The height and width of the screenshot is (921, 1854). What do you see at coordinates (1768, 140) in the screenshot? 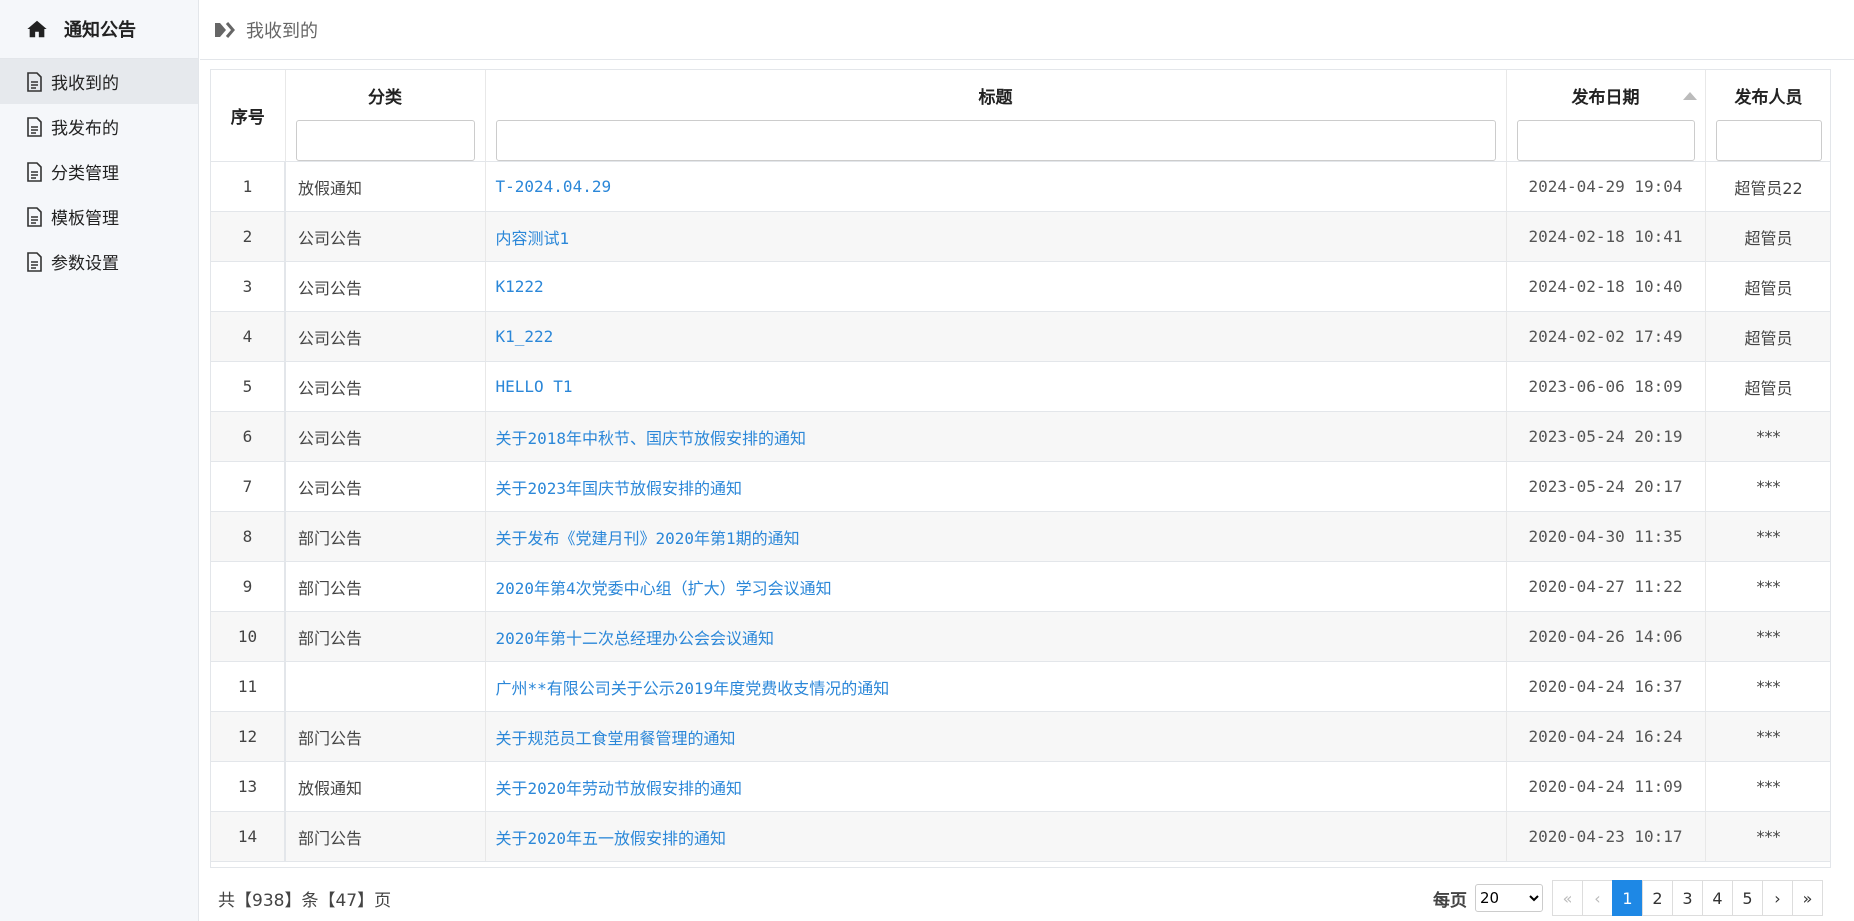
I see `publisher-filter-input` at bounding box center [1768, 140].